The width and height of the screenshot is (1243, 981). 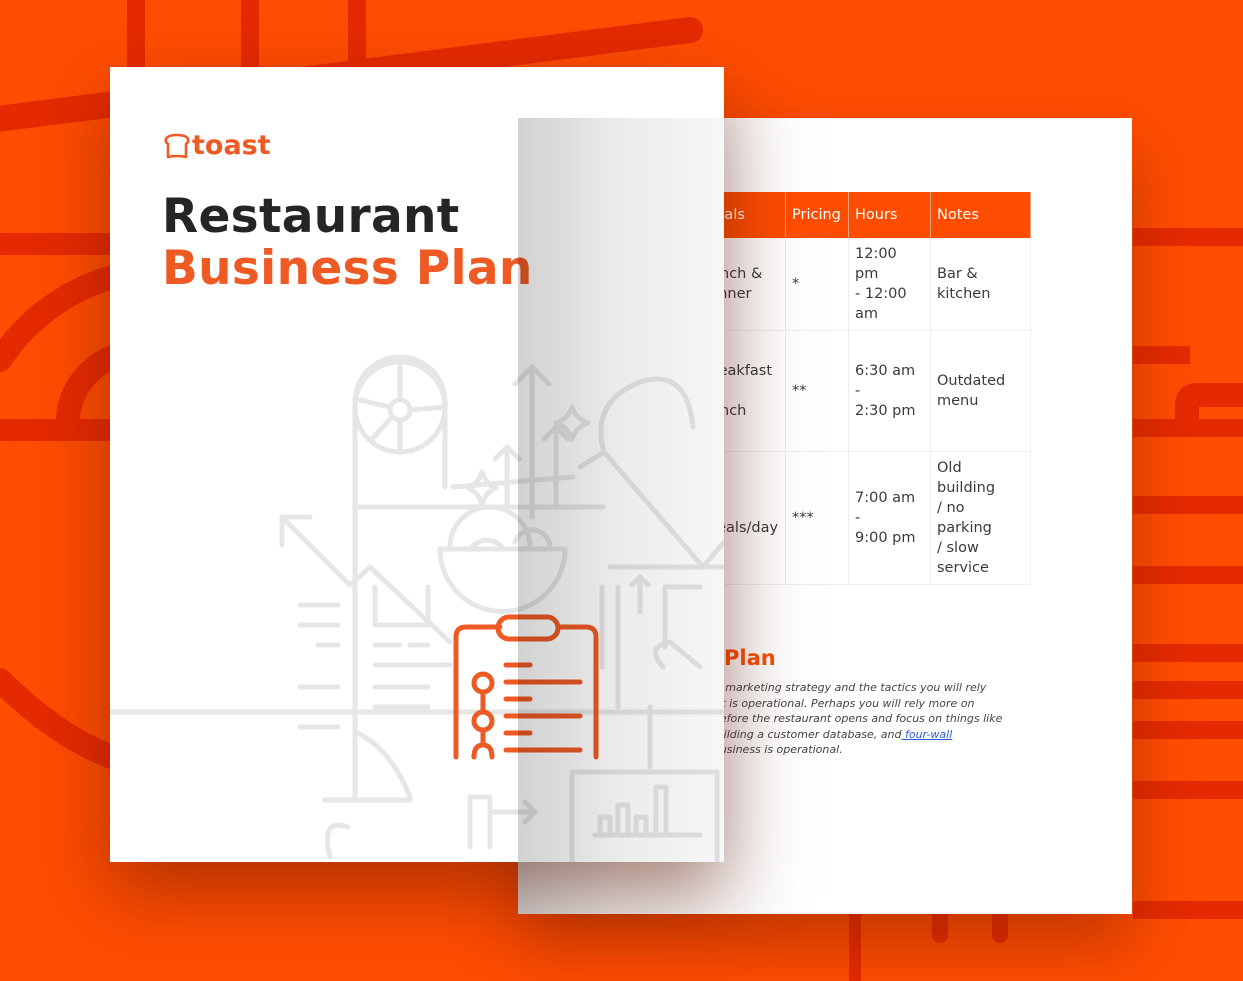 What do you see at coordinates (755, 749) in the screenshot?
I see `body-line: nce the business is operational.` at bounding box center [755, 749].